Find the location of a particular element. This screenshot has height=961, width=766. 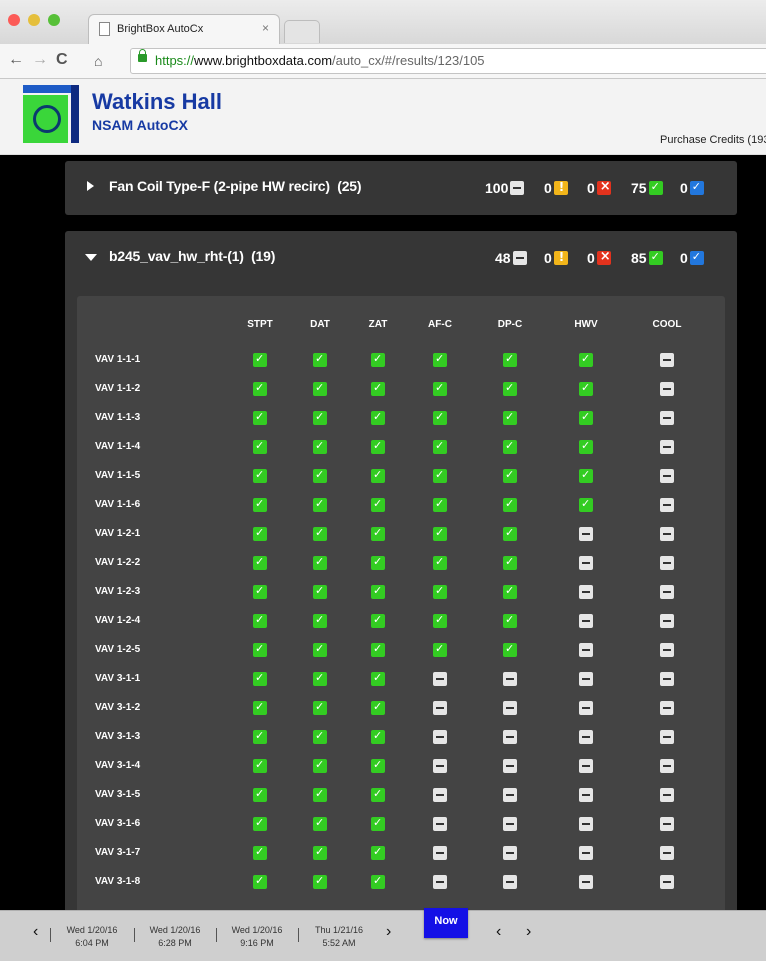

timeline-entry: Wed 1/20/16 6:28 PM is located at coordinates (175, 937).